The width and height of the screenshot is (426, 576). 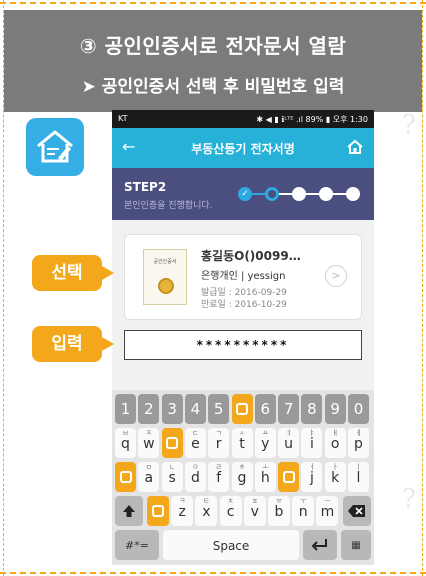 I want to click on key-s: ㄴs, so click(x=172, y=477).